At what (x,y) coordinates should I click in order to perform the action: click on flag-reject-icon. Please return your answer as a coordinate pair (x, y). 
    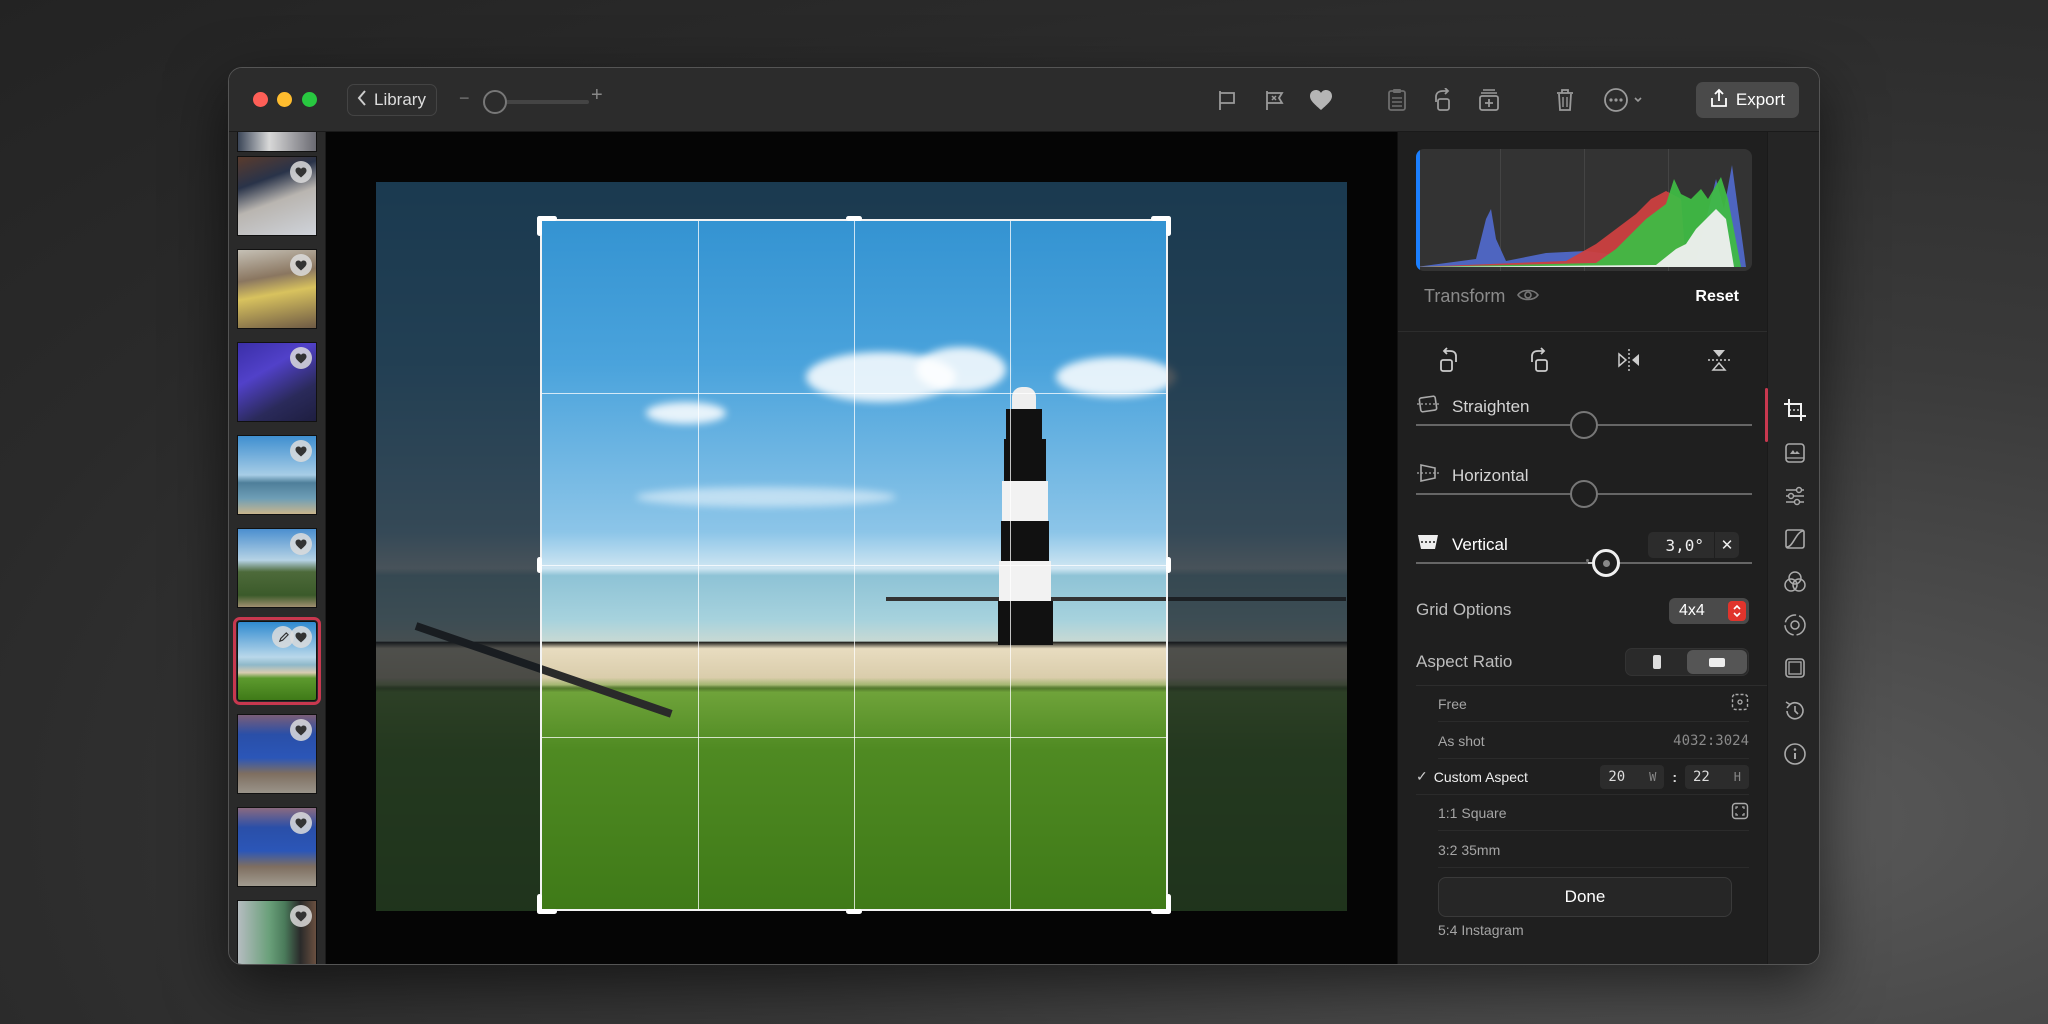
    Looking at the image, I should click on (1274, 100).